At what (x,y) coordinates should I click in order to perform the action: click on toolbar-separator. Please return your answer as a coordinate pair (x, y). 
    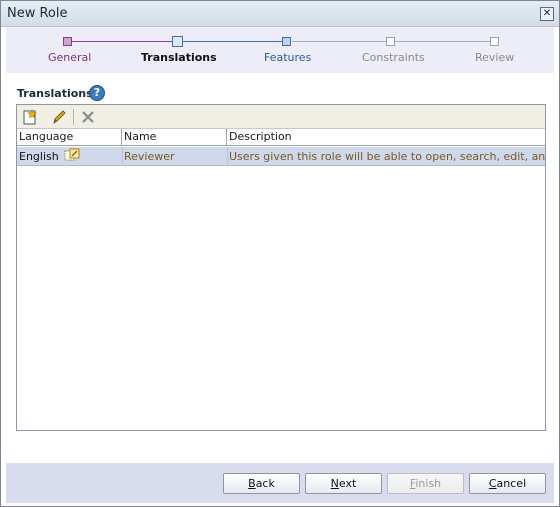
    Looking at the image, I should click on (73, 117).